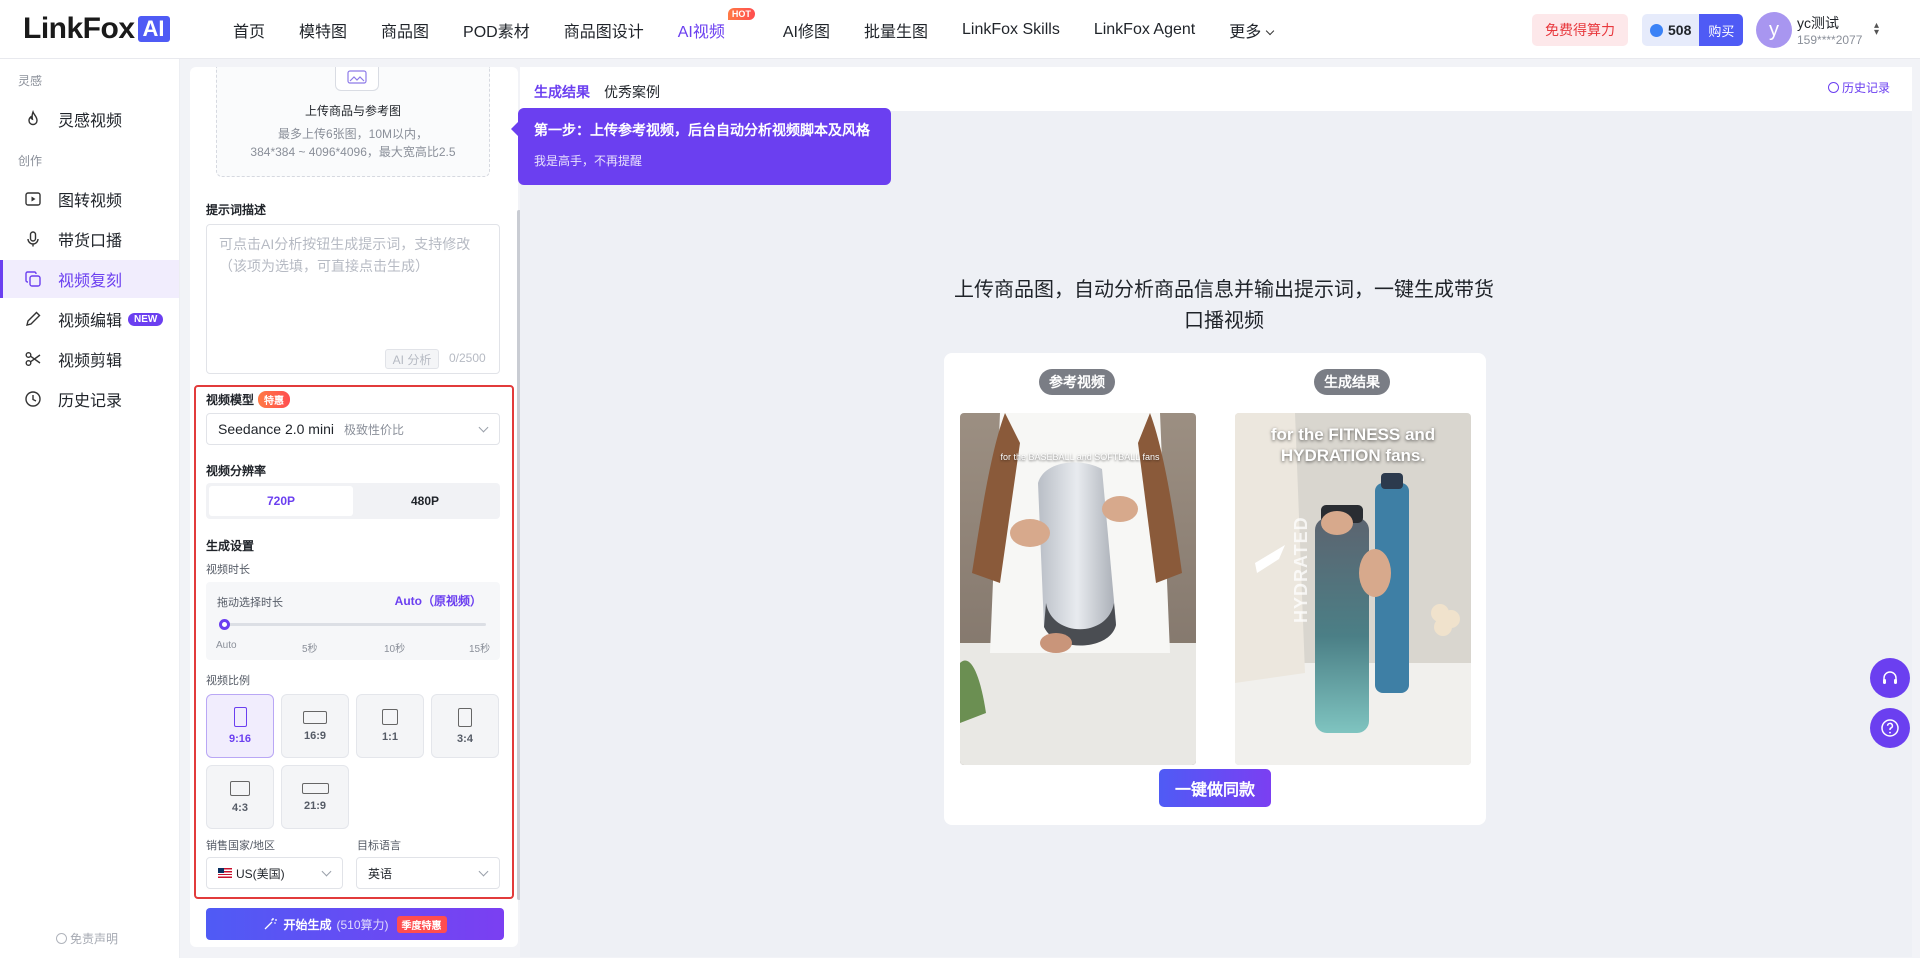 This screenshot has width=1920, height=958. What do you see at coordinates (425, 501) in the screenshot?
I see `resolution-option-480p: 480P` at bounding box center [425, 501].